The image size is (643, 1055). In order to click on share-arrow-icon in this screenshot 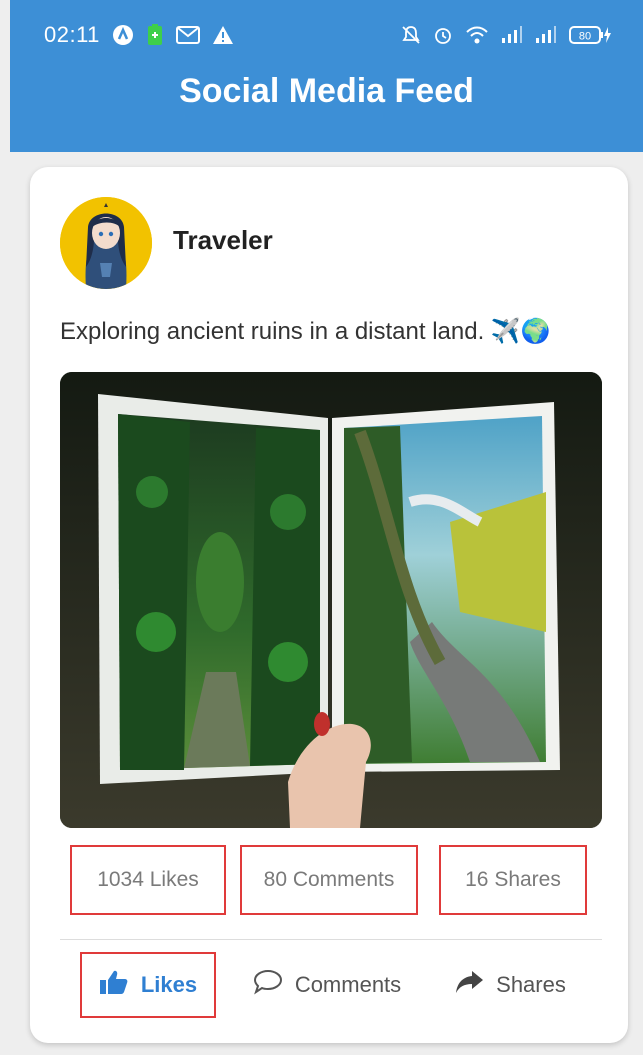, I will do `click(469, 985)`.